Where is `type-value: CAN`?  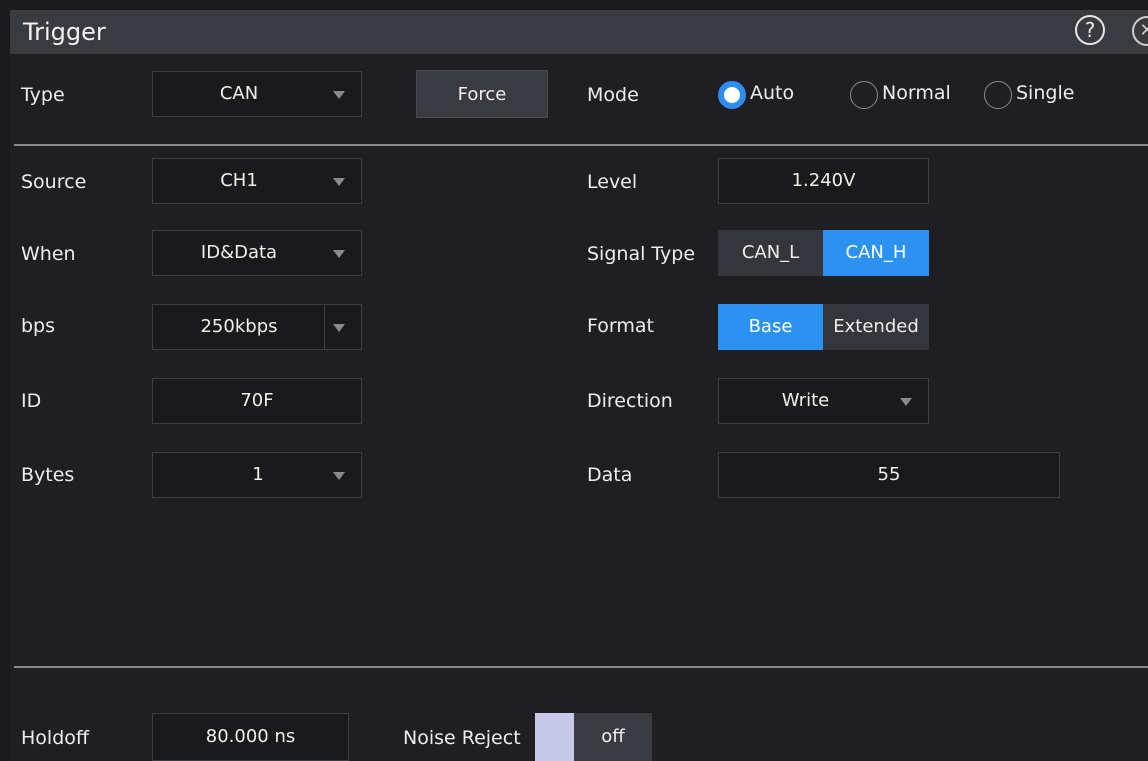
type-value: CAN is located at coordinates (239, 93).